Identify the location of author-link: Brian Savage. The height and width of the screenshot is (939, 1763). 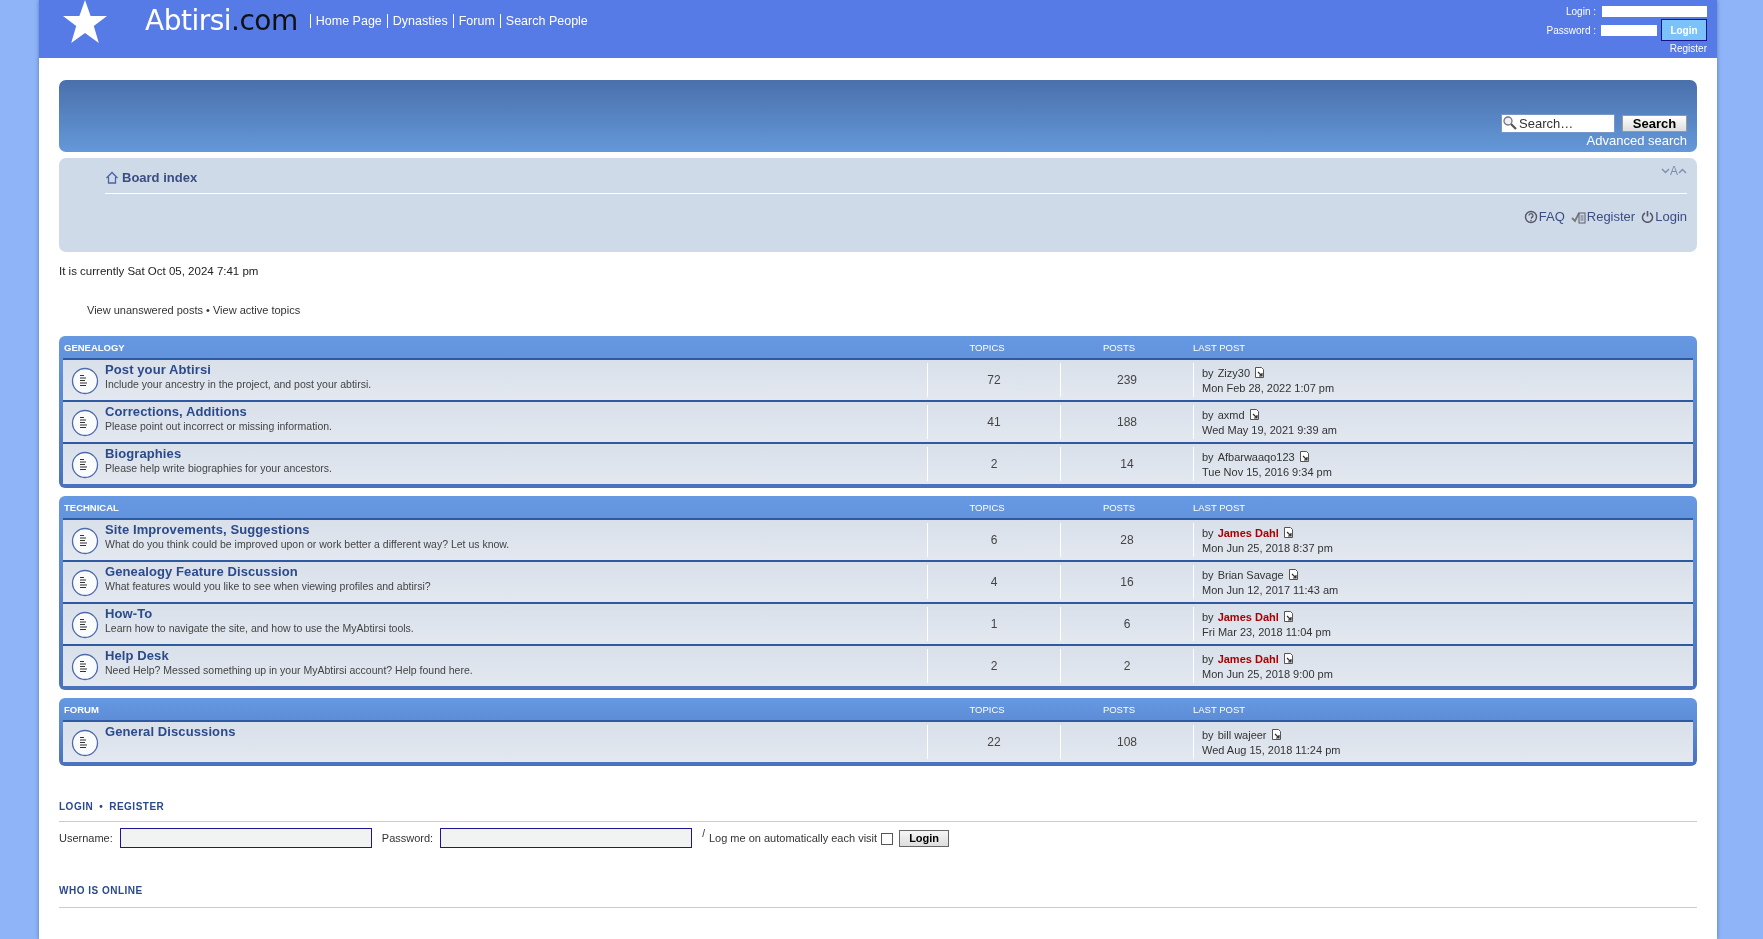
(1250, 574).